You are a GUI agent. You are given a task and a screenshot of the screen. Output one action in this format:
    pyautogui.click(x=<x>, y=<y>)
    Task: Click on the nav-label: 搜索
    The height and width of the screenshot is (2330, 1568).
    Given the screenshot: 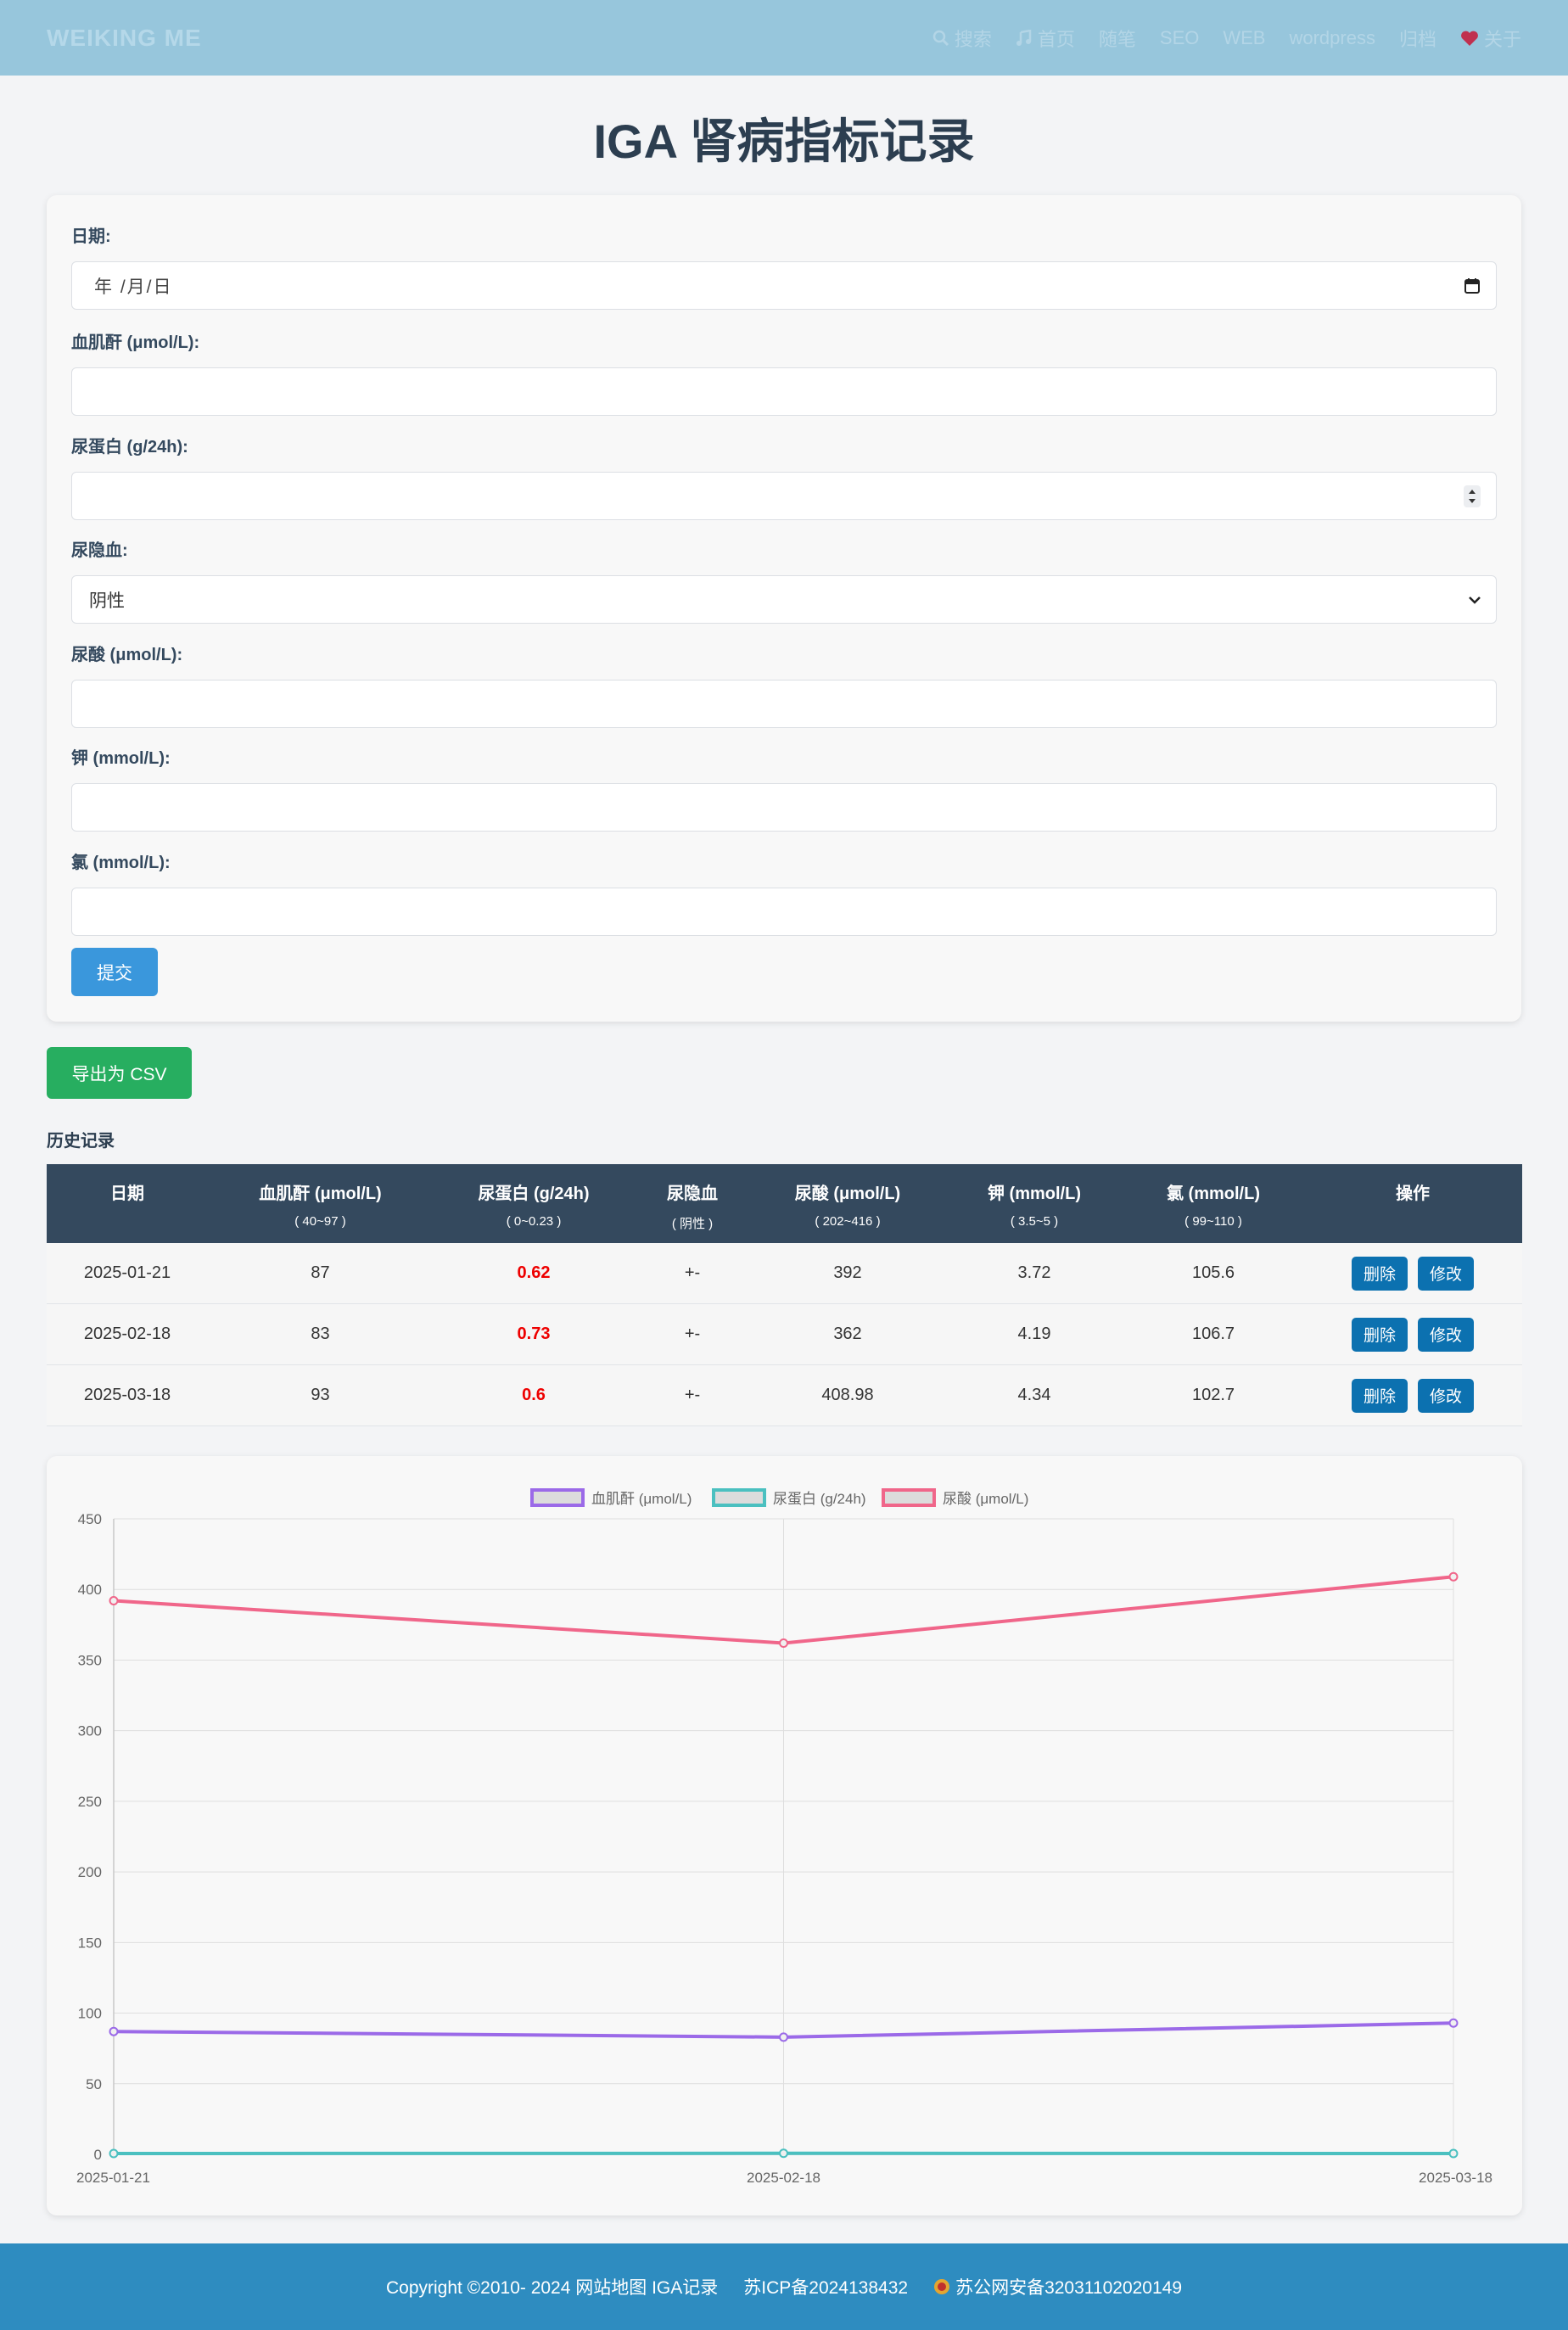 What is the action you would take?
    pyautogui.click(x=973, y=39)
    